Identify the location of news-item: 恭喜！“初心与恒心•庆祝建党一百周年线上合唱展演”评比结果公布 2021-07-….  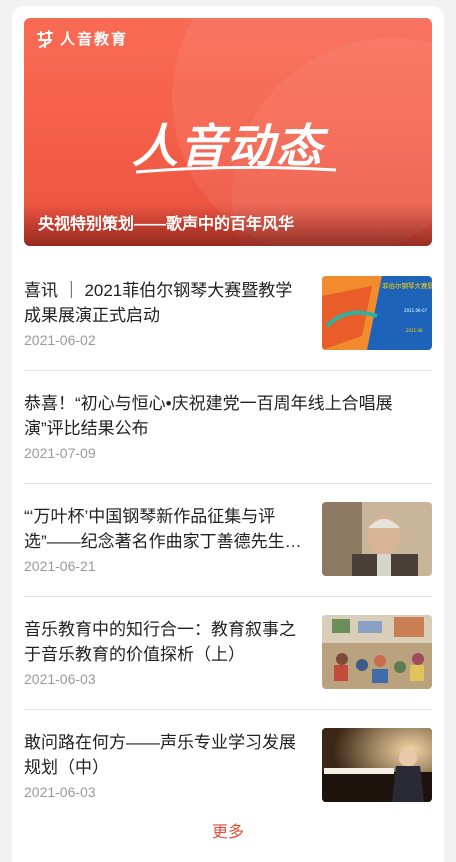
(228, 427).